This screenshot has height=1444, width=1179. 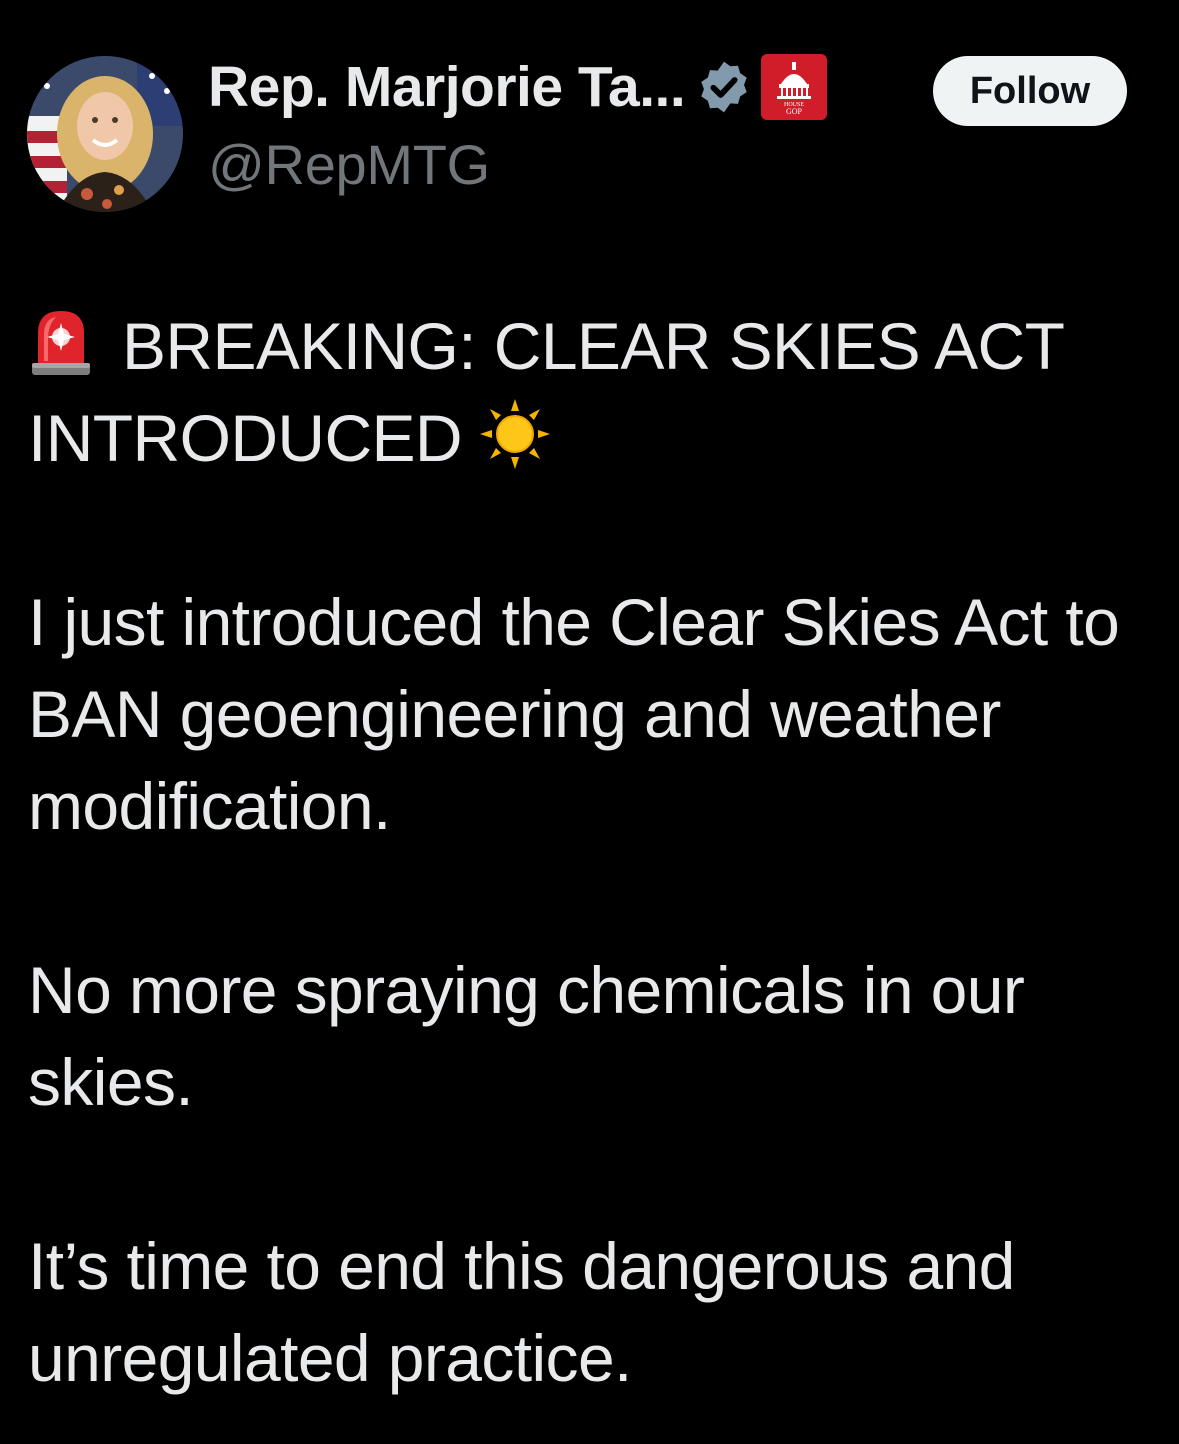 What do you see at coordinates (526, 1036) in the screenshot?
I see `tweet-paragraph-2: No more spraying chemicals in our skies.` at bounding box center [526, 1036].